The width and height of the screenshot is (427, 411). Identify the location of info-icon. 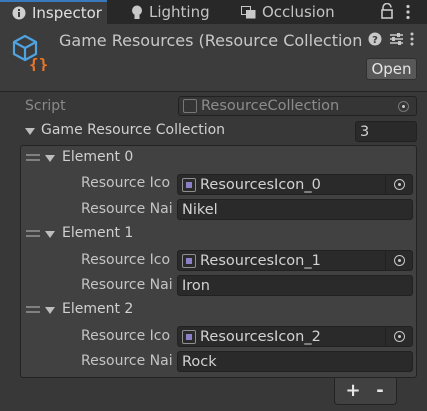
(19, 13).